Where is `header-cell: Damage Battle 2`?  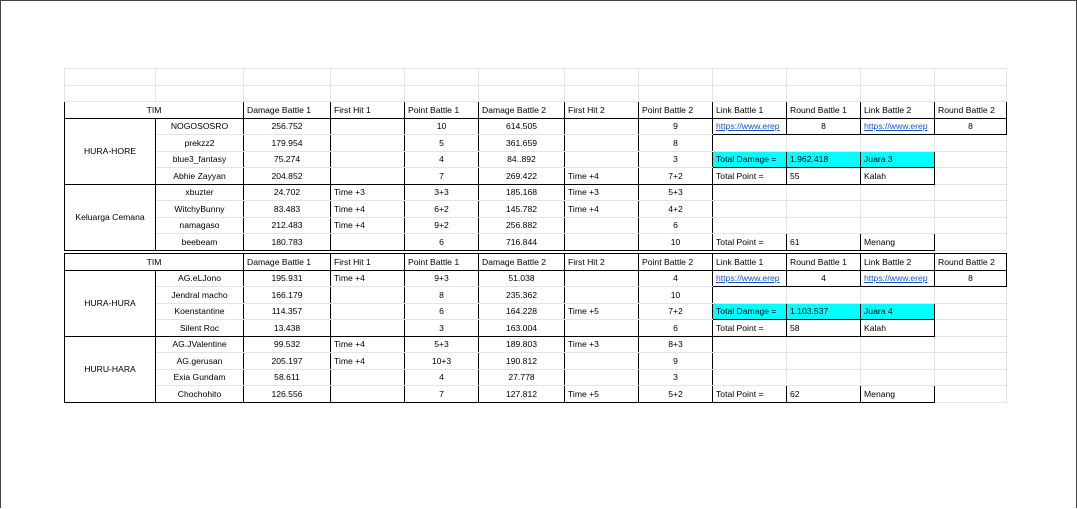 header-cell: Damage Battle 2 is located at coordinates (521, 262).